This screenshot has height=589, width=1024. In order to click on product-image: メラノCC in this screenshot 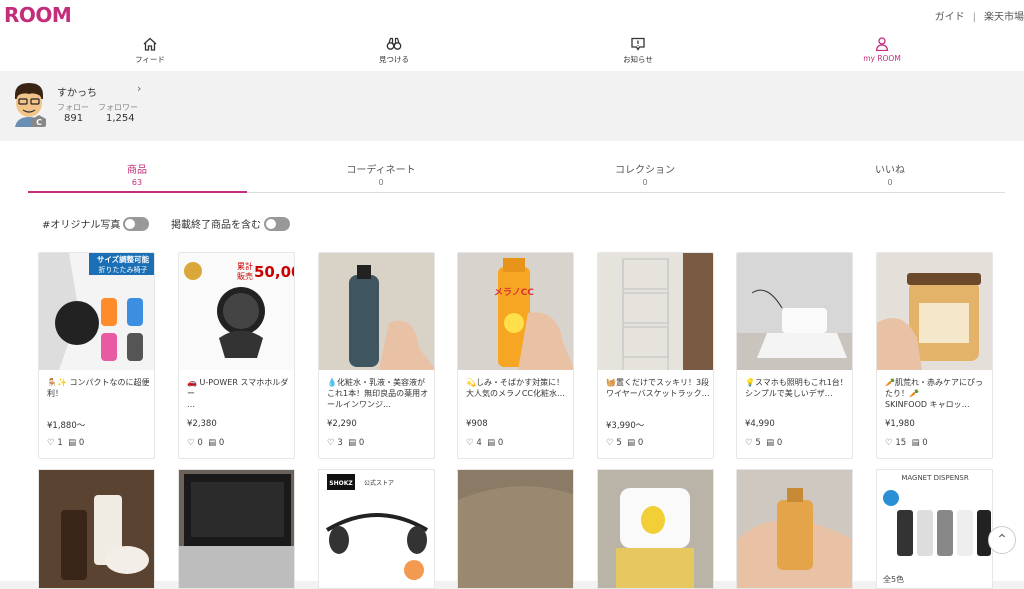, I will do `click(515, 311)`.